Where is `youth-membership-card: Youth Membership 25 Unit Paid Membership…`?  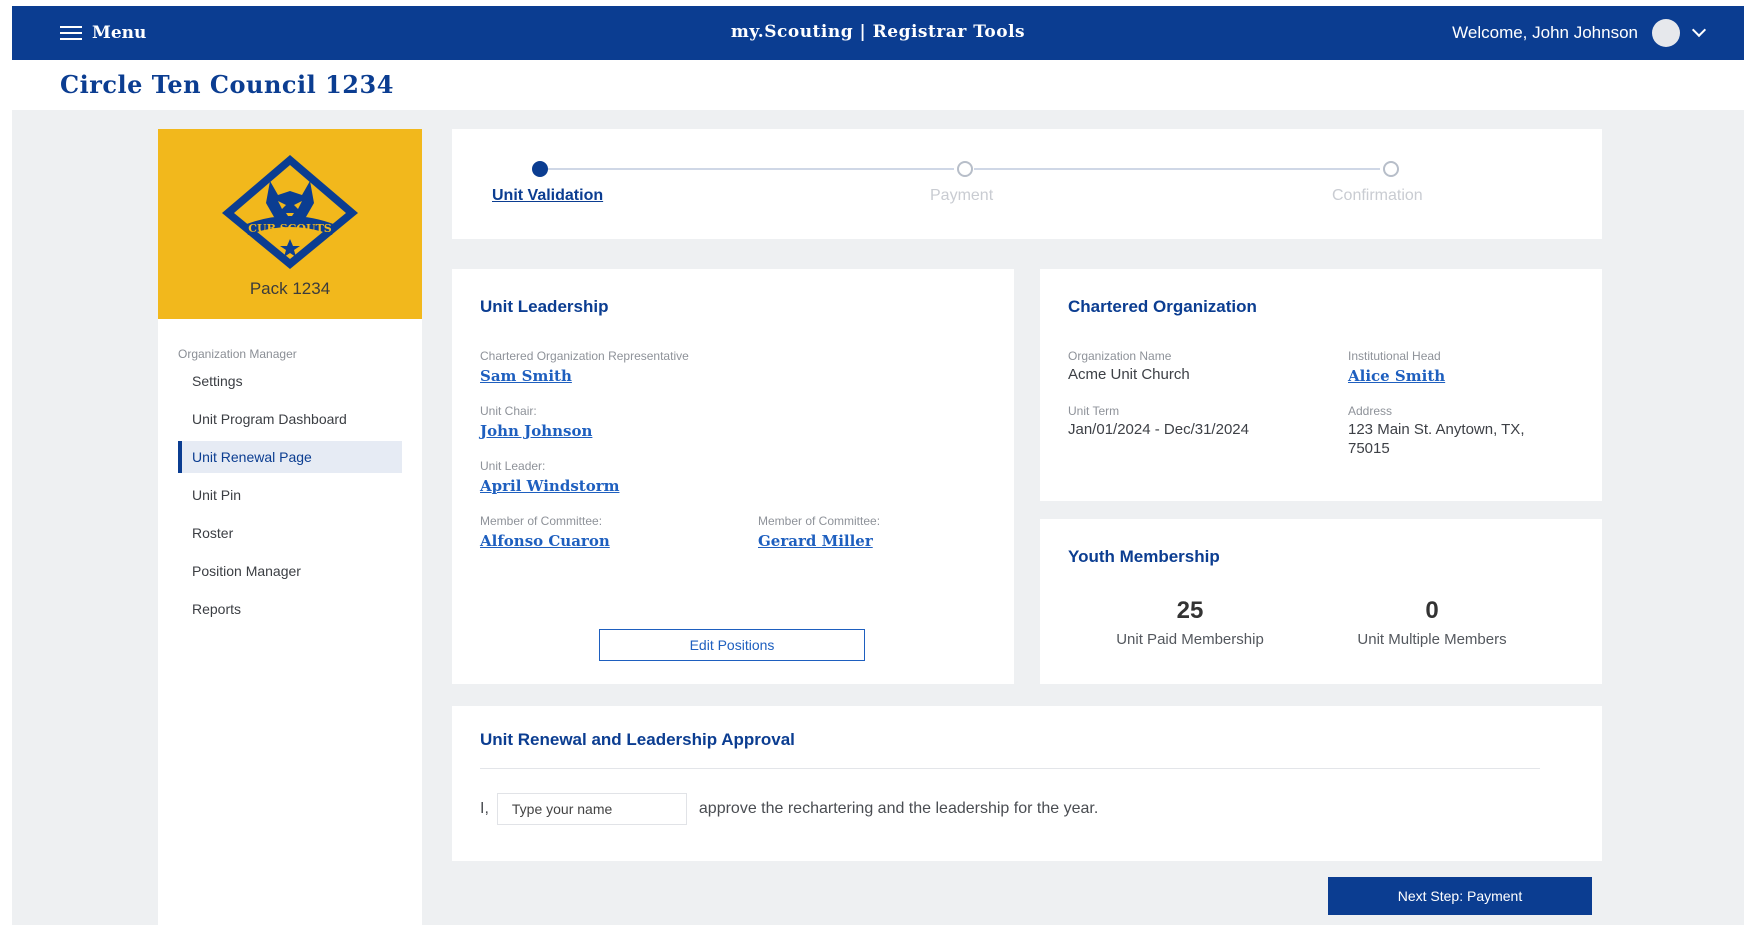 youth-membership-card: Youth Membership 25 Unit Paid Membership… is located at coordinates (1321, 601).